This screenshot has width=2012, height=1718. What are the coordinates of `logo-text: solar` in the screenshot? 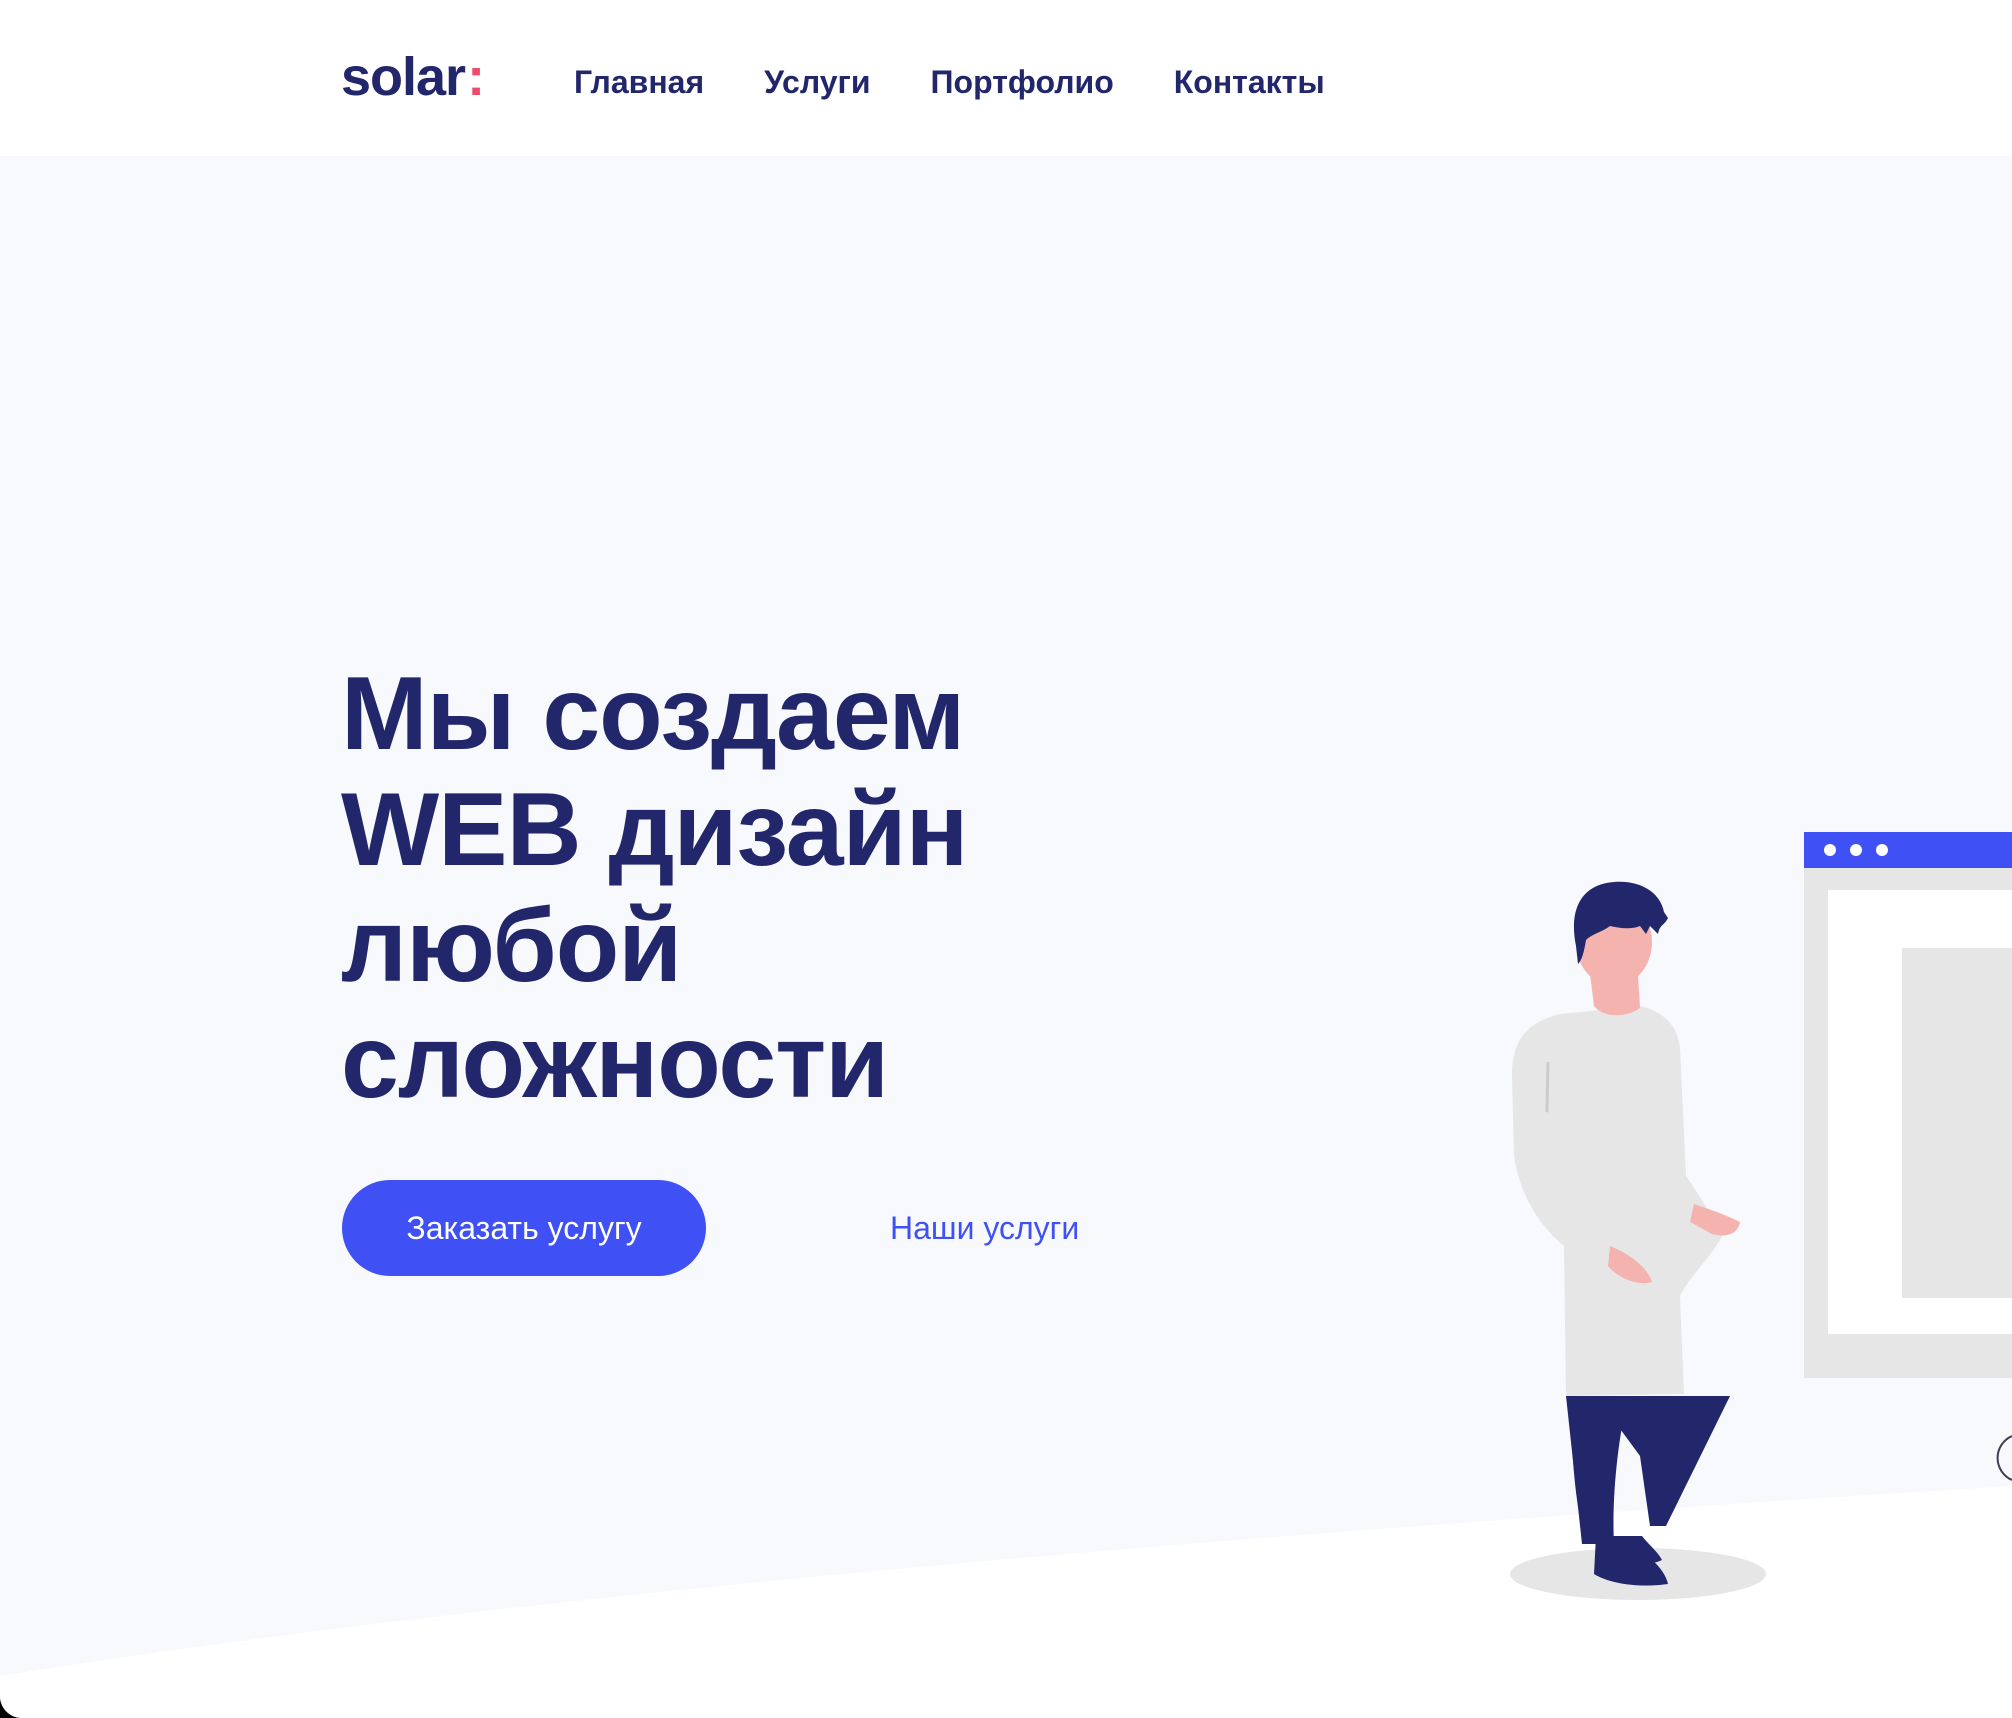 It's located at (403, 77).